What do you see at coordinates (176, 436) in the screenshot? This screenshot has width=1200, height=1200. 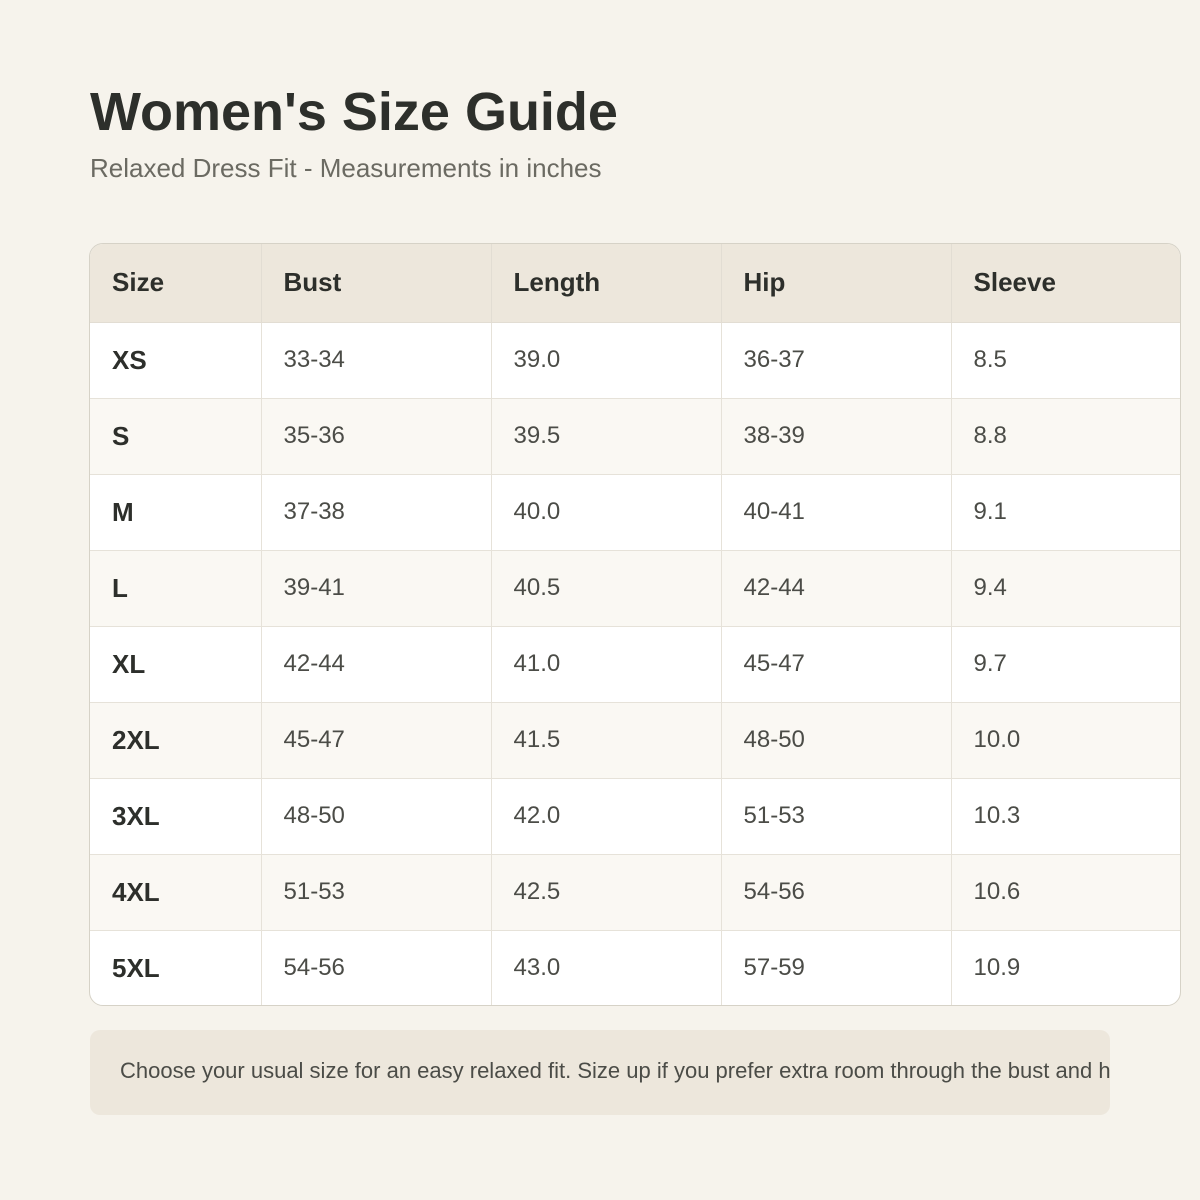 I see `cell-size: S` at bounding box center [176, 436].